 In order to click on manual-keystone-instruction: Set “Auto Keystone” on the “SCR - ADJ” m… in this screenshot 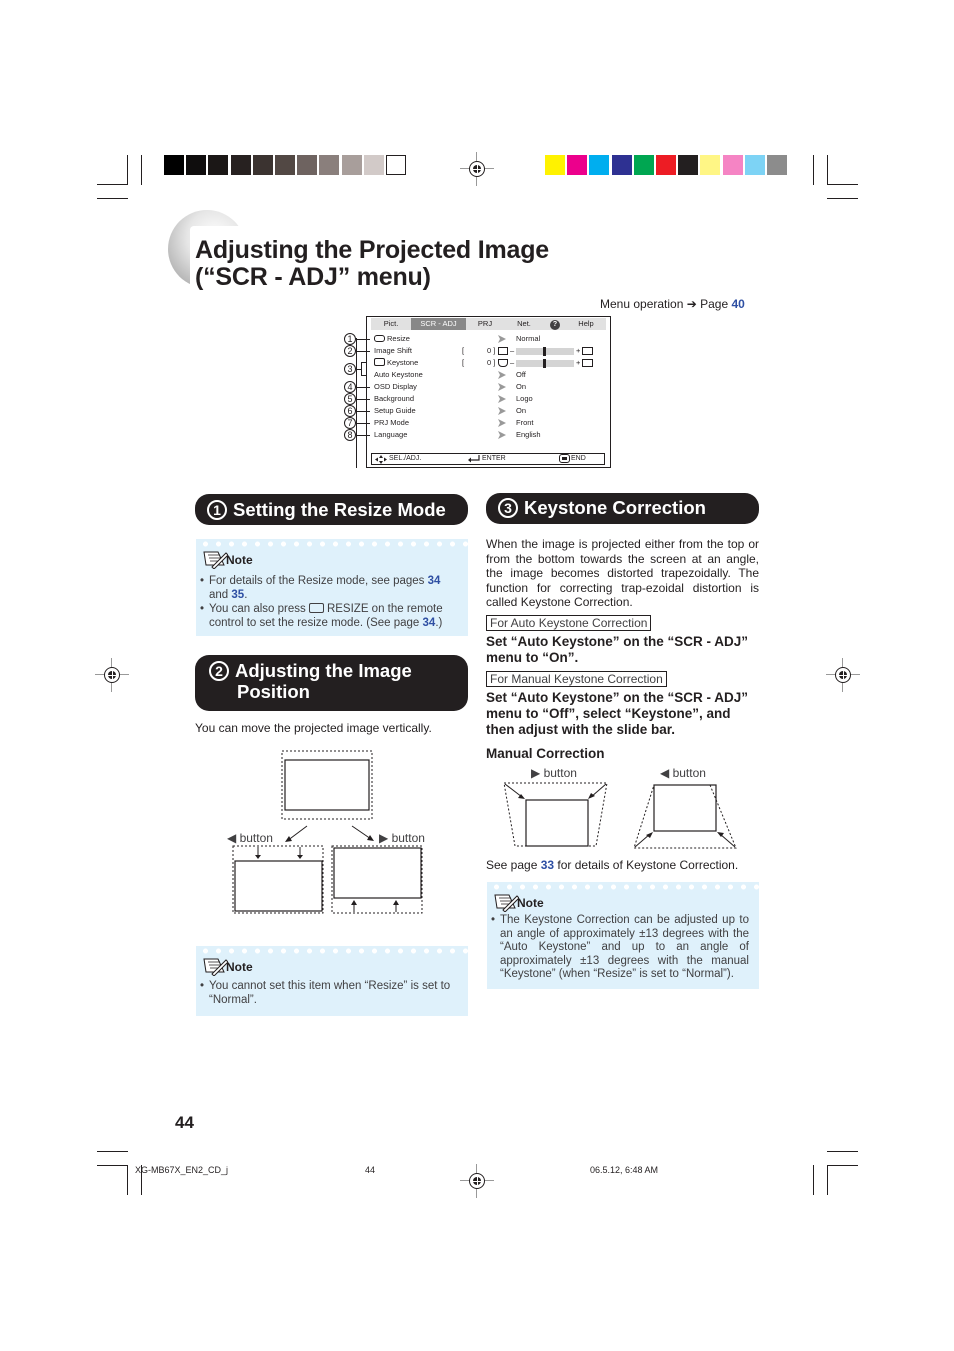, I will do `click(617, 713)`.